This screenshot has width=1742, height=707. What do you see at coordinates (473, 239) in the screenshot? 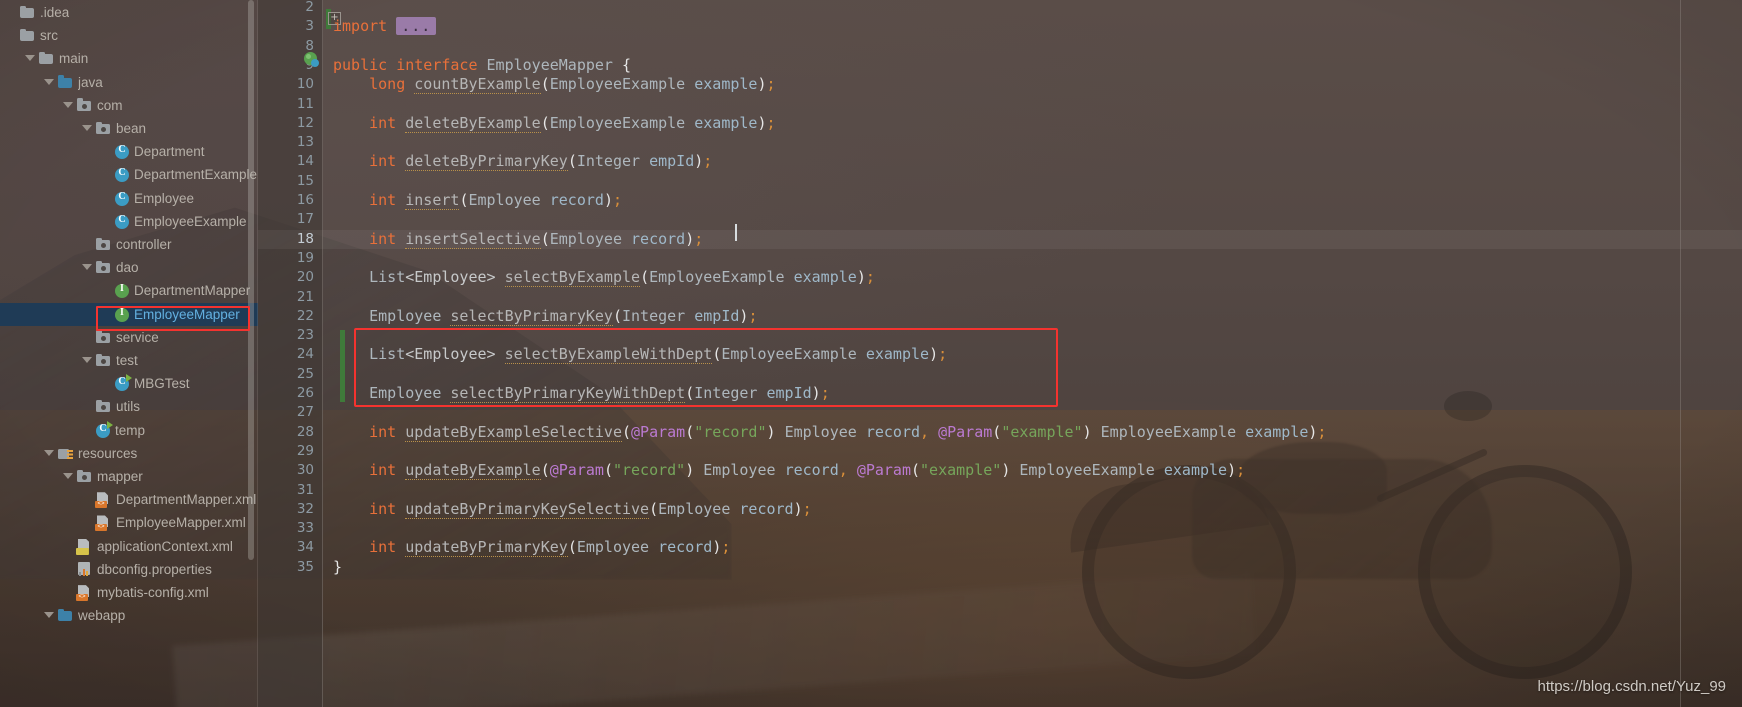
I see `method-name-token: insertSelective` at bounding box center [473, 239].